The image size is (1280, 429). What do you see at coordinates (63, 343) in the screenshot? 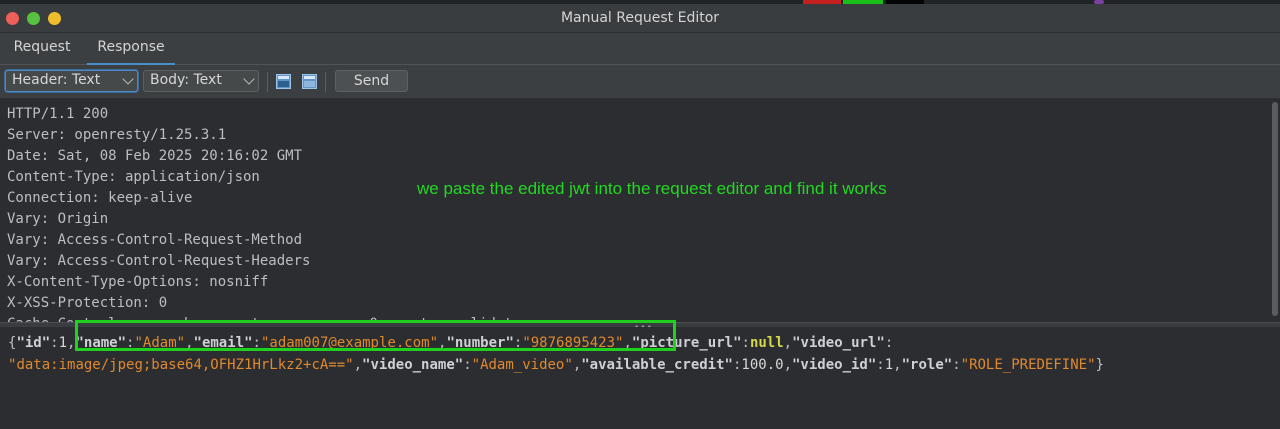
I see `json-id-value: 1` at bounding box center [63, 343].